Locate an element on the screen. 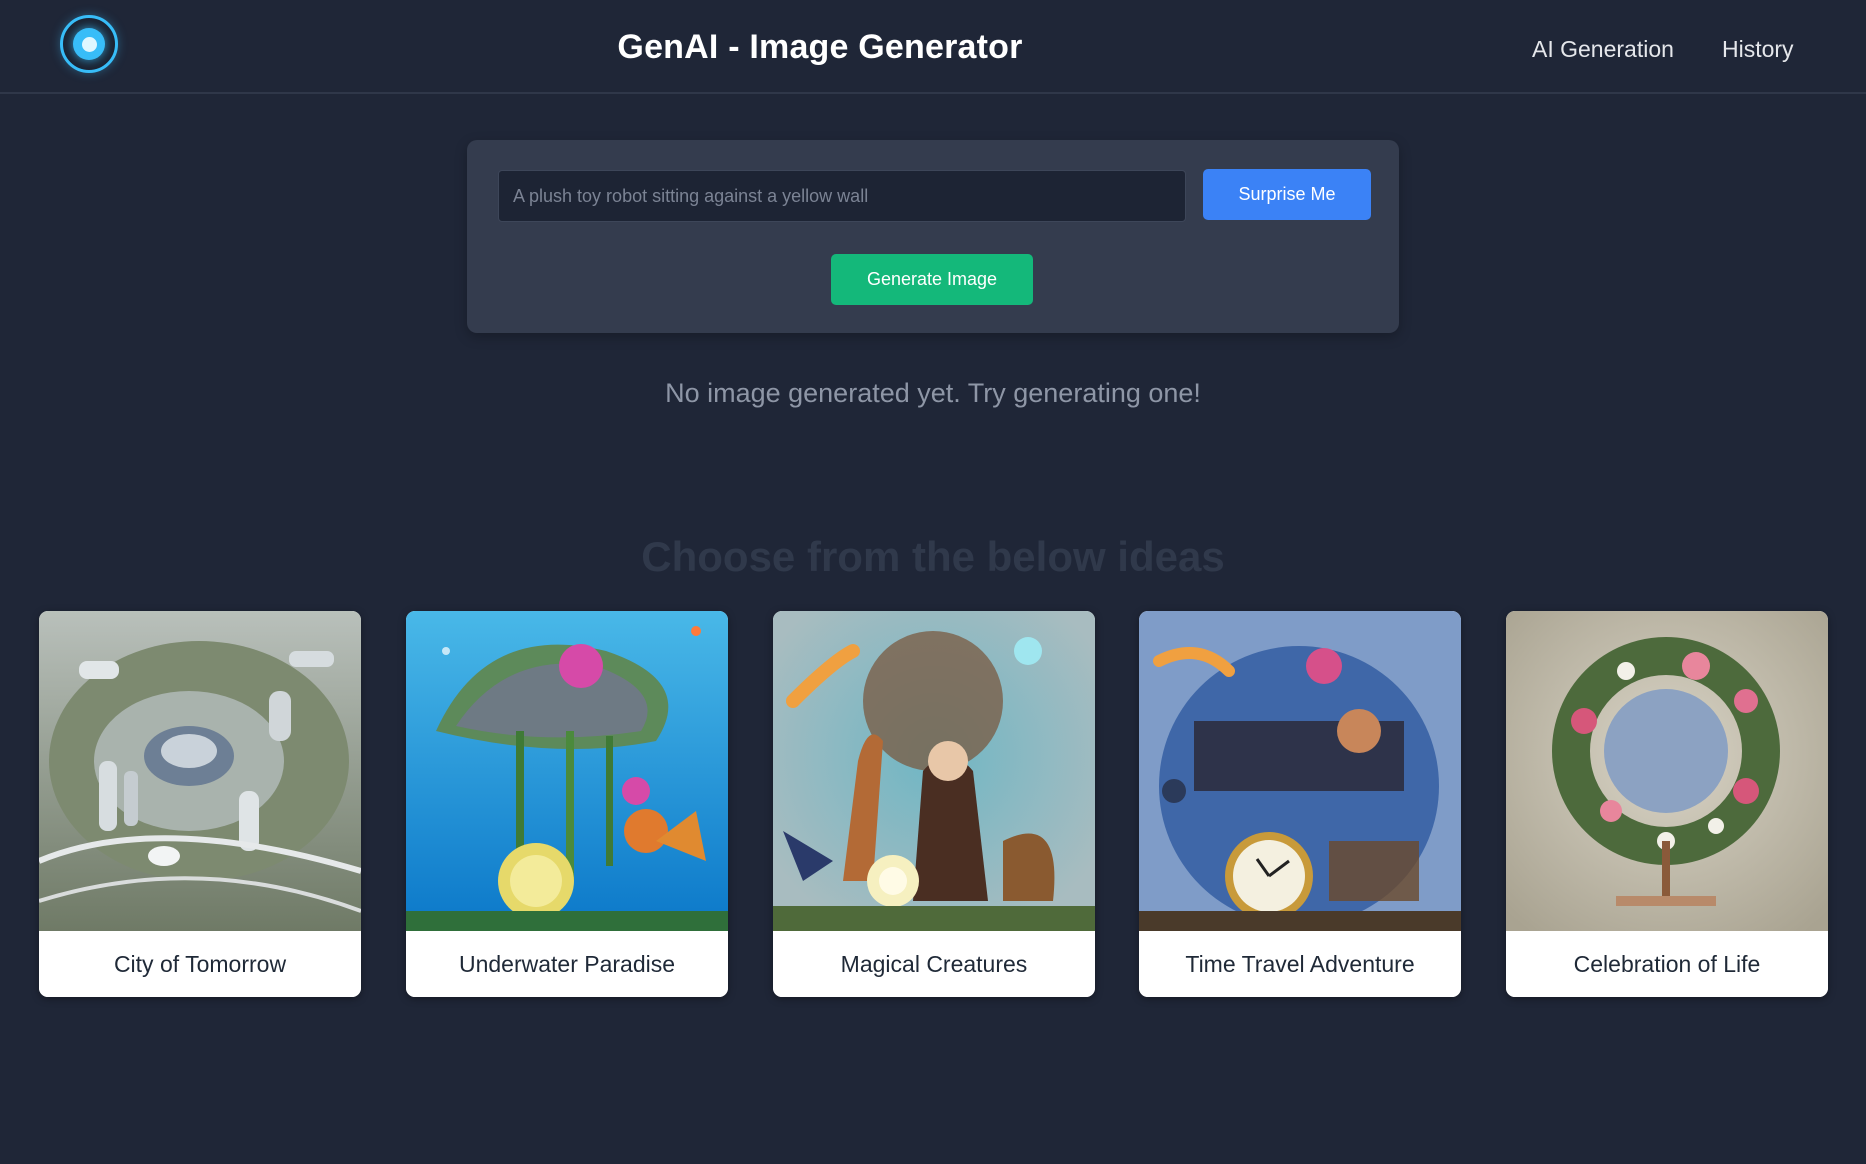 The image size is (1866, 1164). idea-card-time-travel-adventure: Time Travel Adventure is located at coordinates (1300, 804).